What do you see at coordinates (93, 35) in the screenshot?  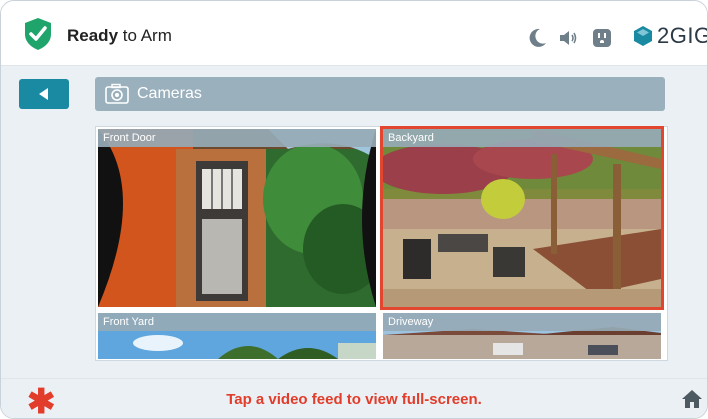 I see `status-strong: Ready` at bounding box center [93, 35].